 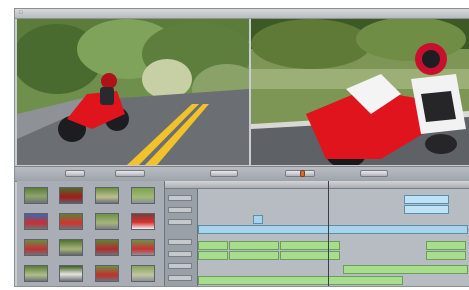 What do you see at coordinates (91, 233) in the screenshot?
I see `media-browser` at bounding box center [91, 233].